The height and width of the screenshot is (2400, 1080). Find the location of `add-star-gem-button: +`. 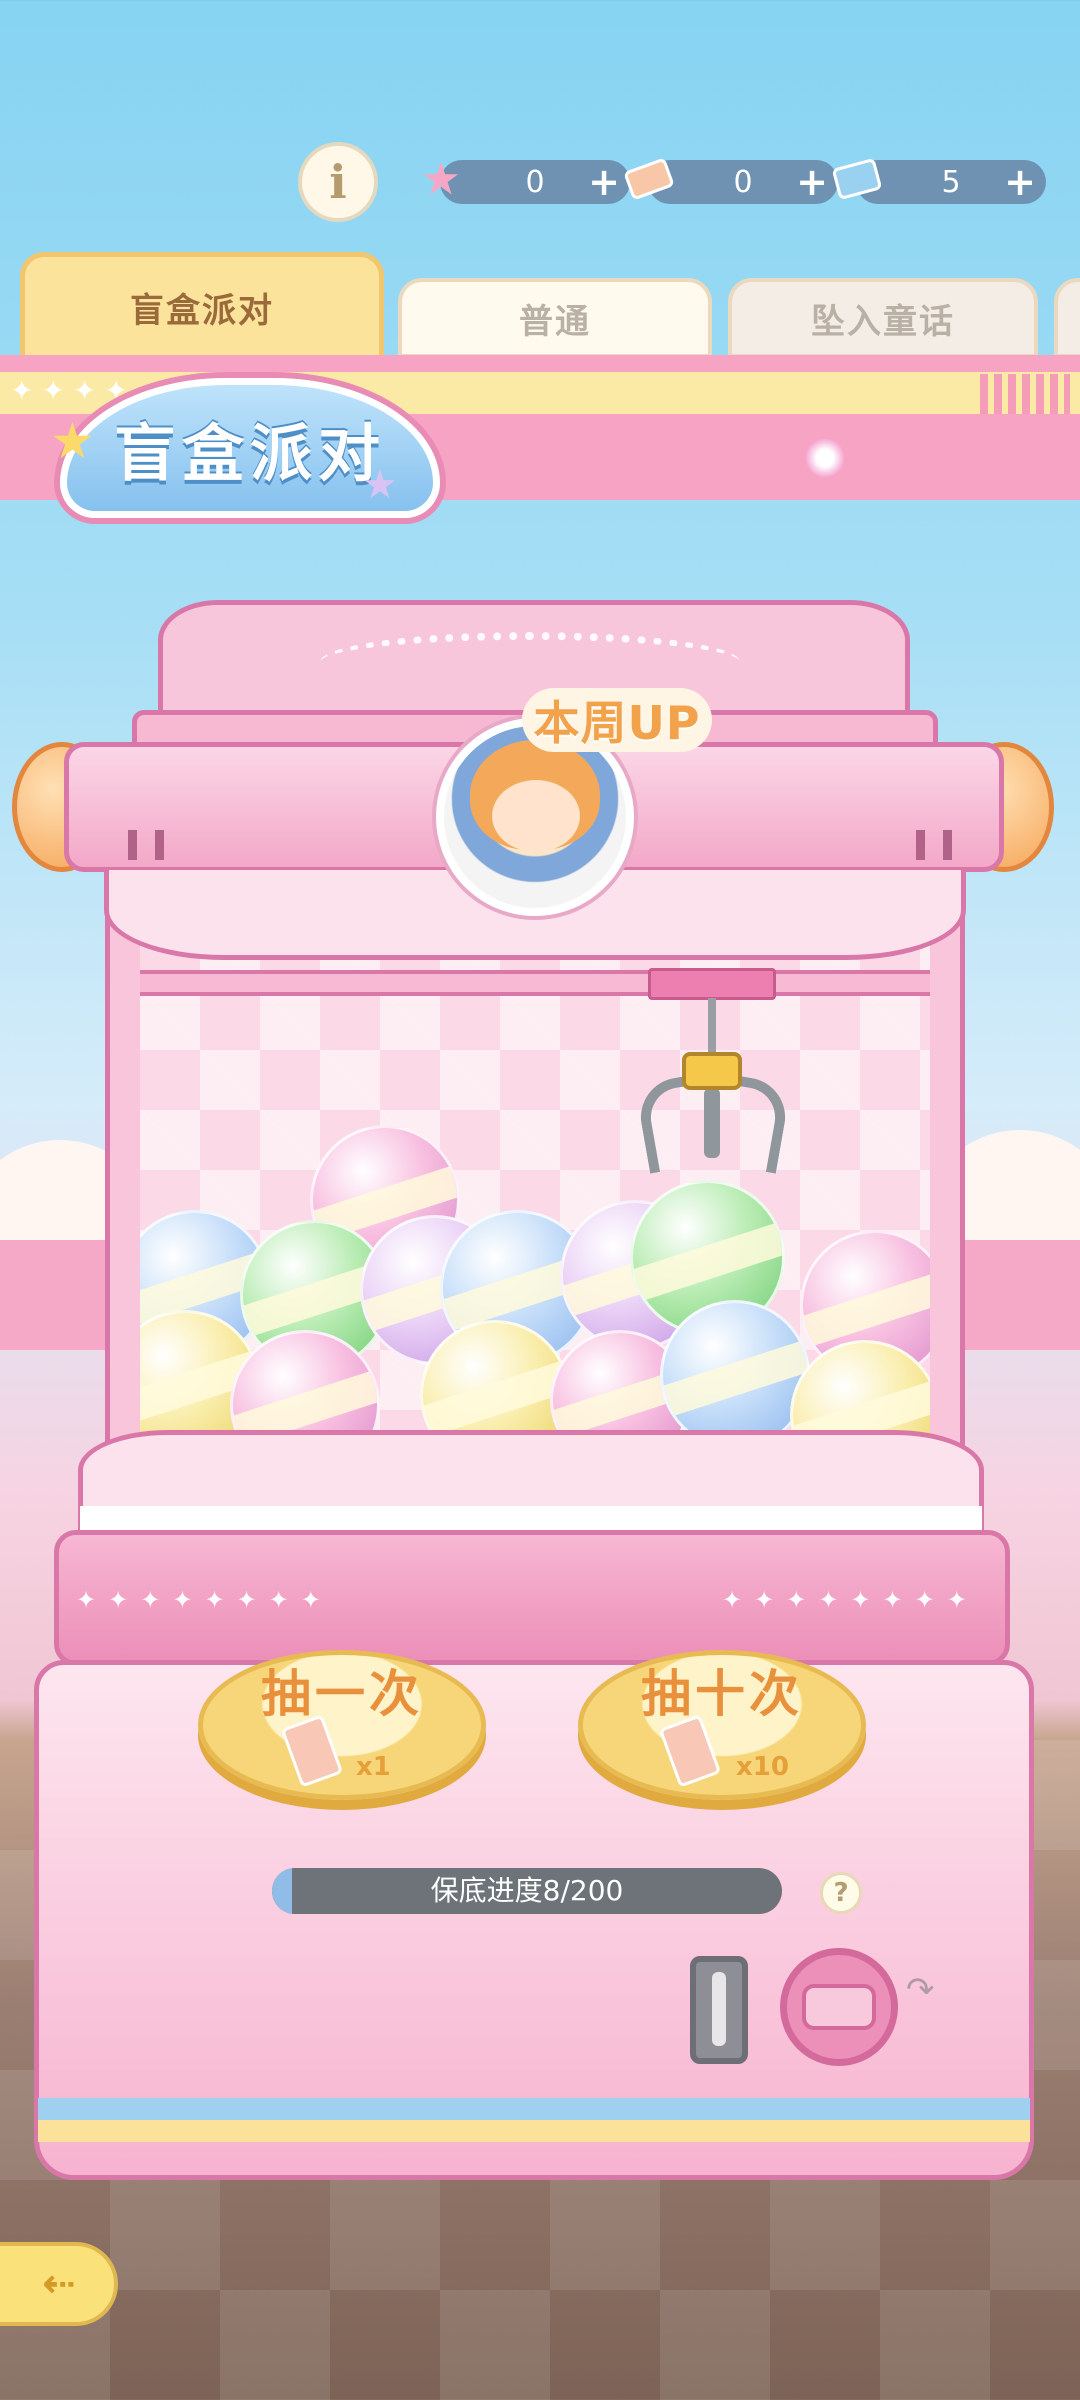

add-star-gem-button: + is located at coordinates (604, 182).